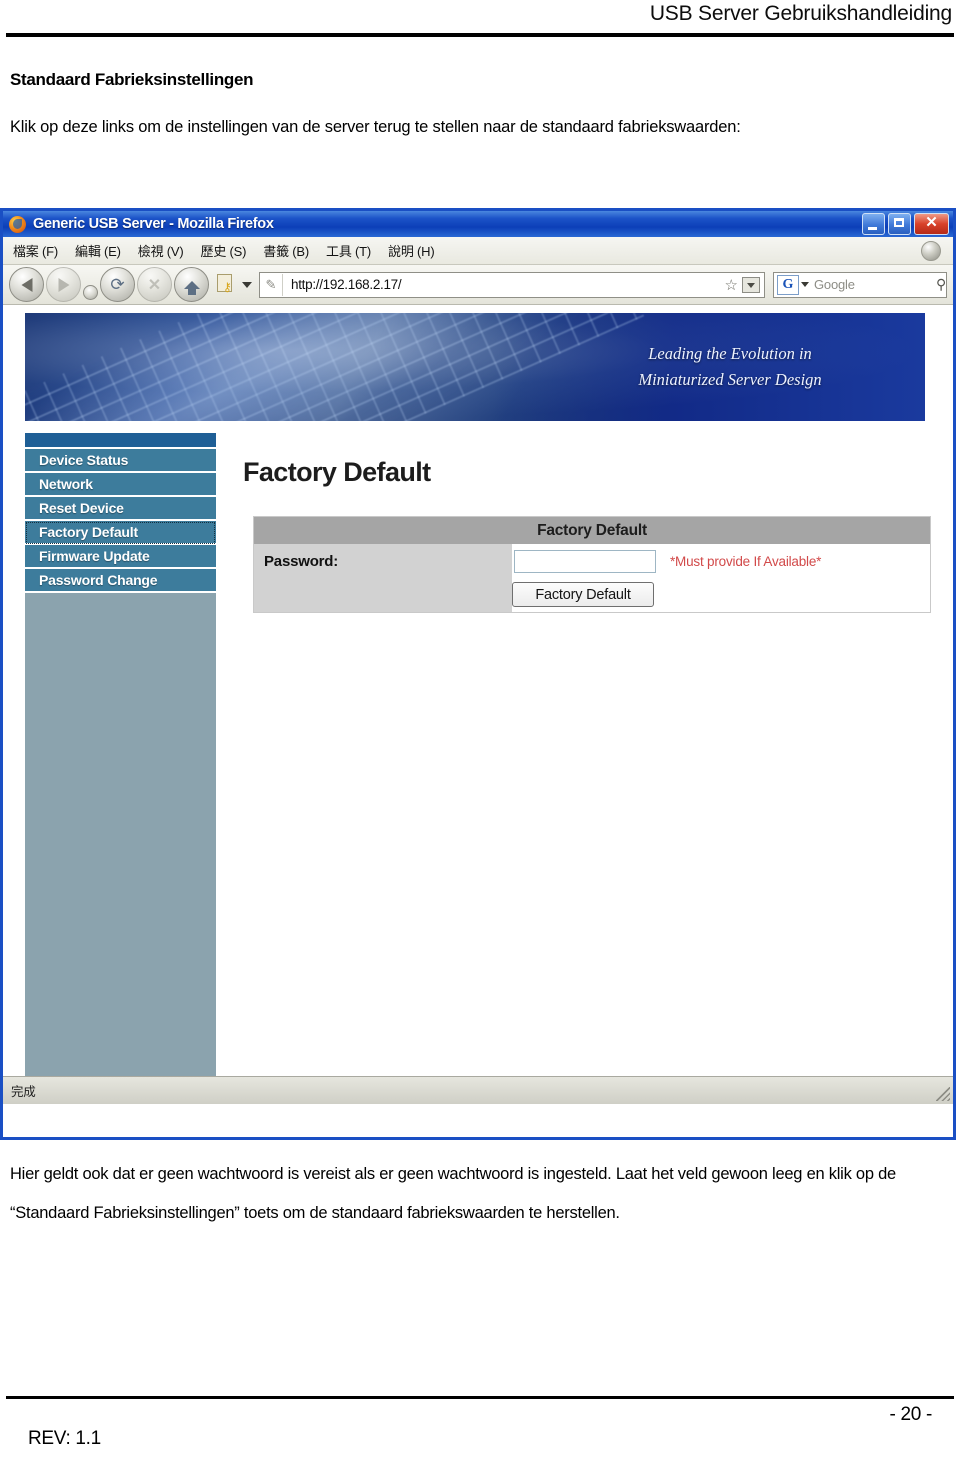 Image resolution: width=960 pixels, height=1460 pixels. Describe the element at coordinates (247, 284) in the screenshot. I see `toolbar-overflow-chevron-down-icon` at that location.